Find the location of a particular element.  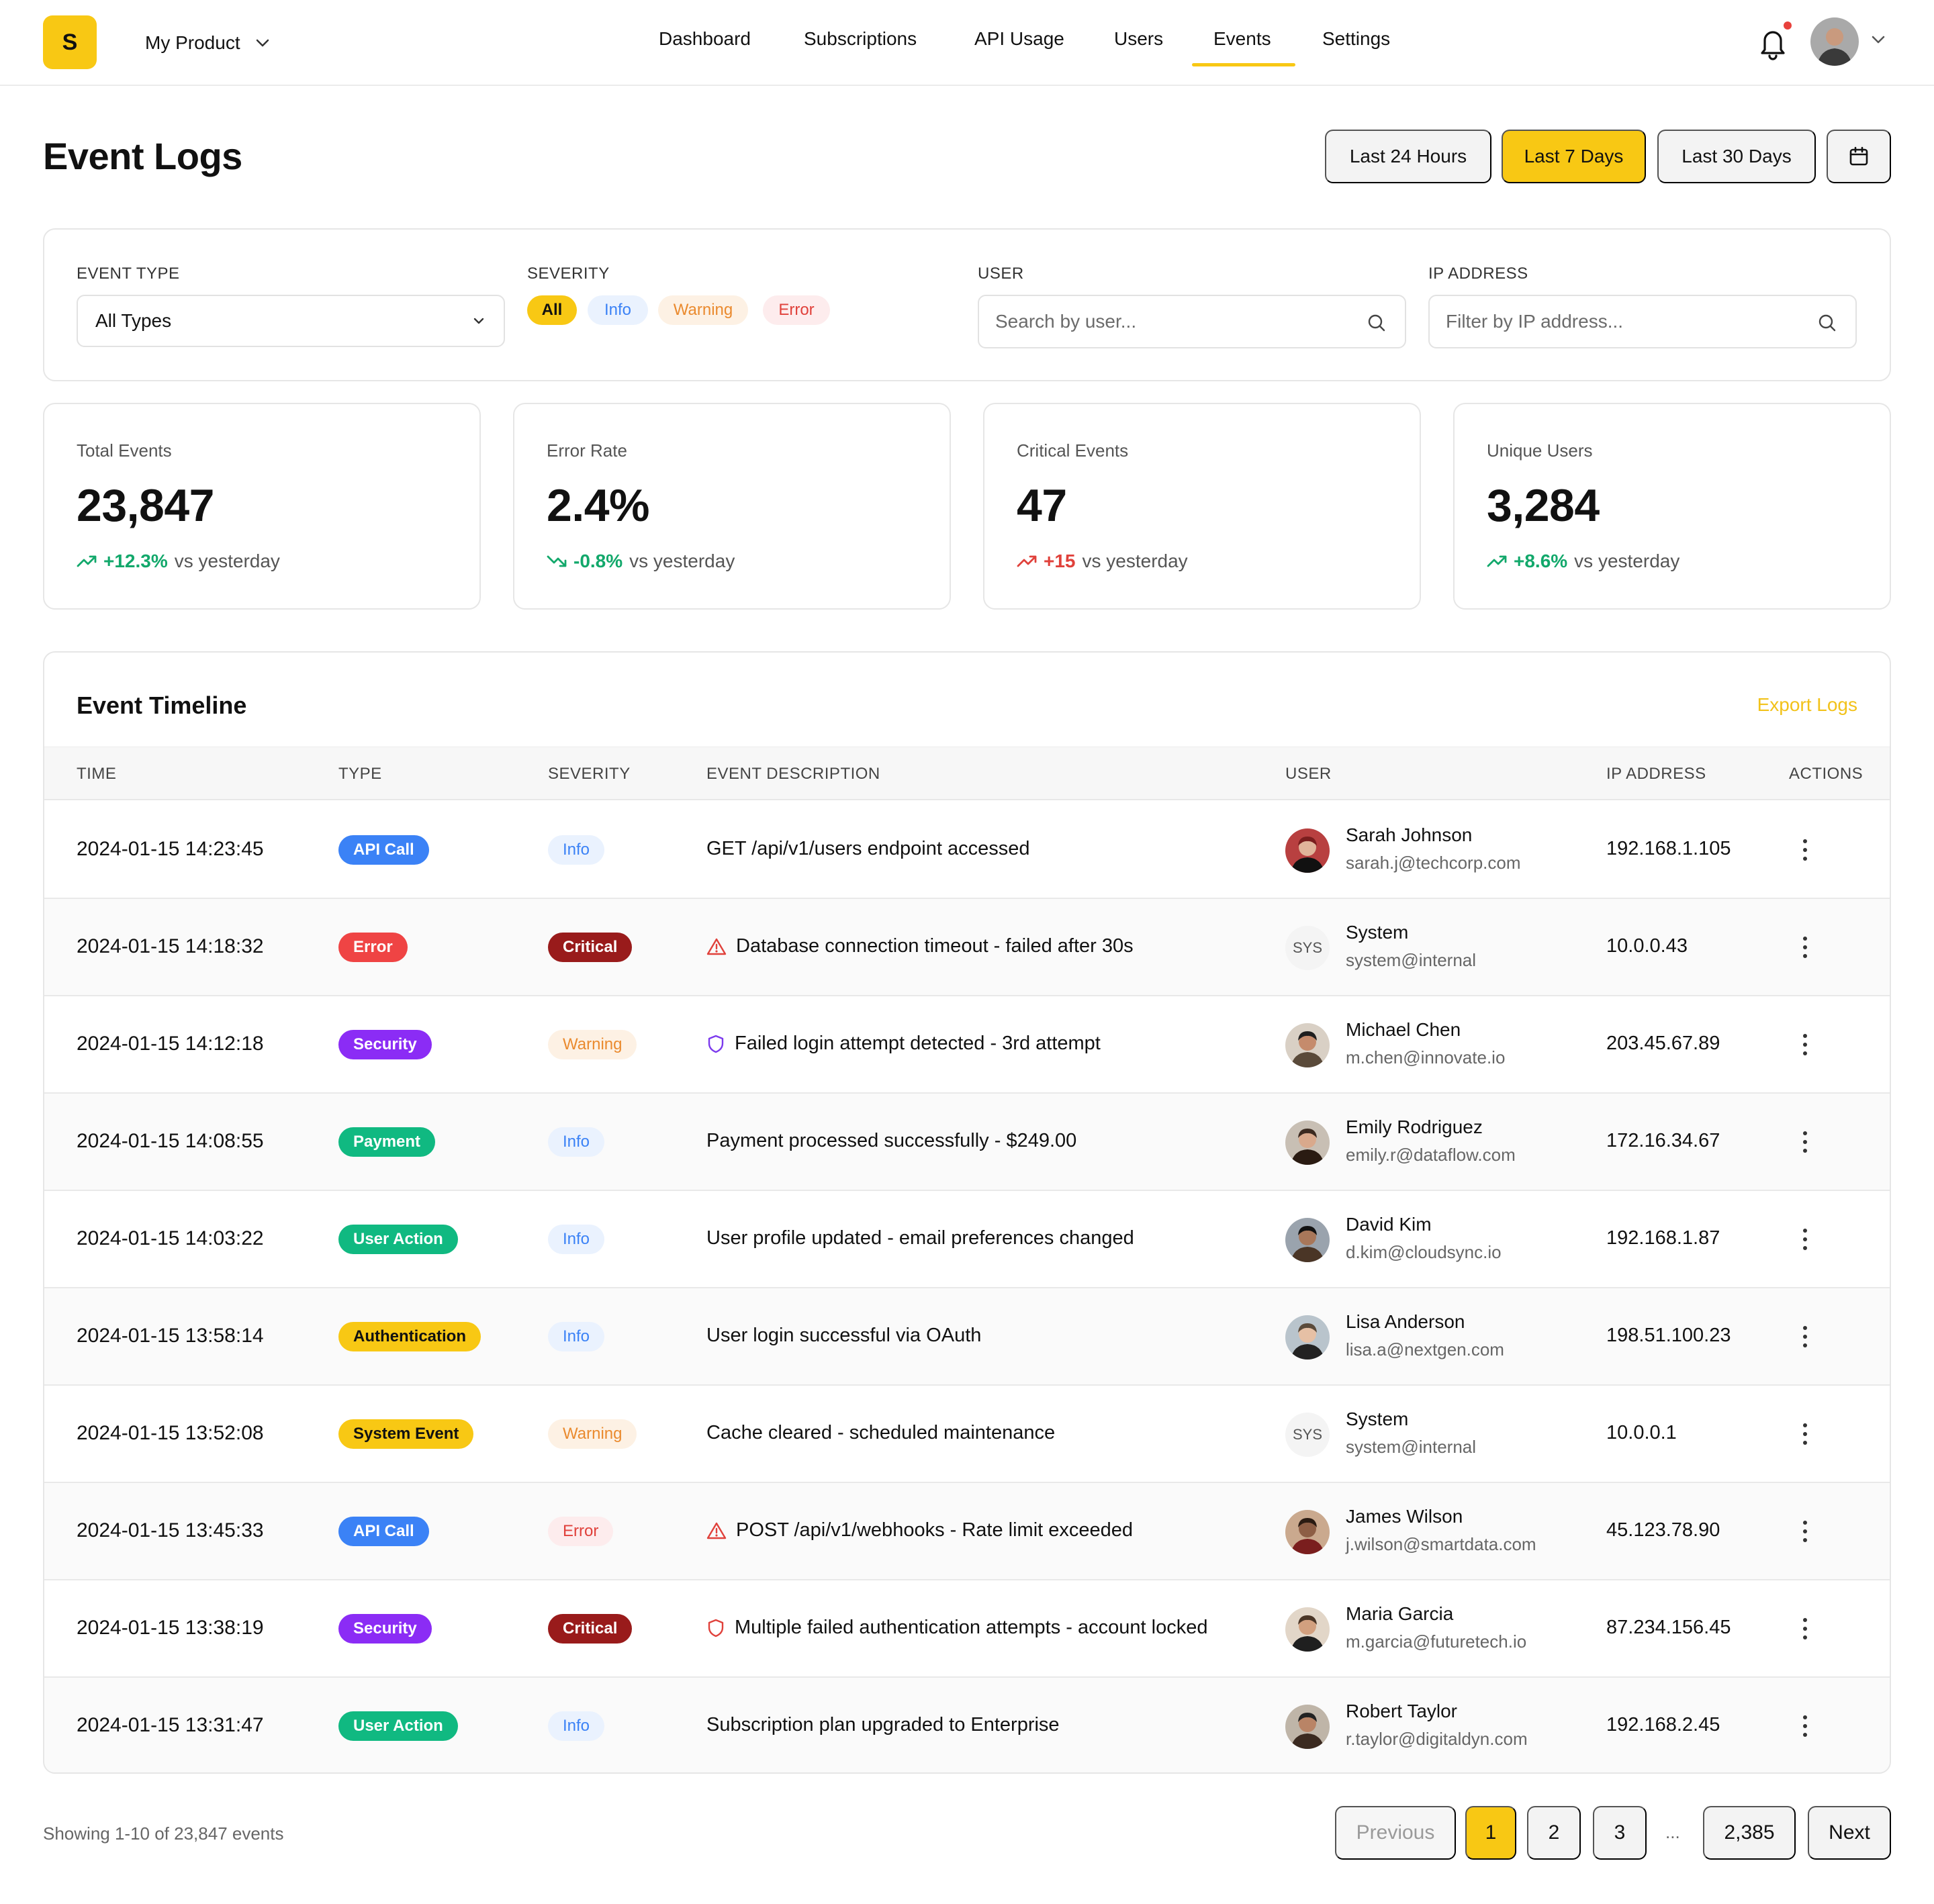

column-header-ip-address: IP ADDRESS is located at coordinates (1656, 774).